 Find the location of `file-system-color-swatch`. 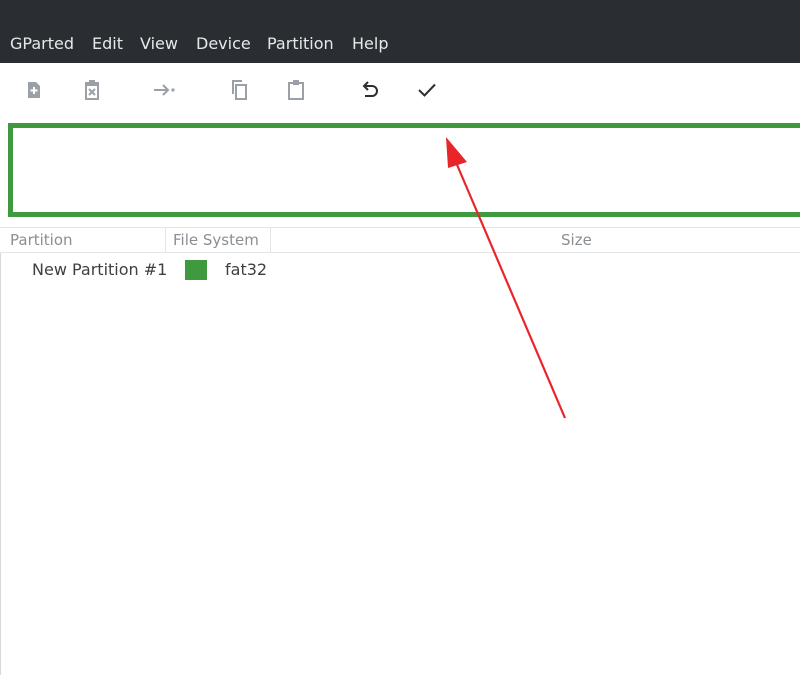

file-system-color-swatch is located at coordinates (196, 270).